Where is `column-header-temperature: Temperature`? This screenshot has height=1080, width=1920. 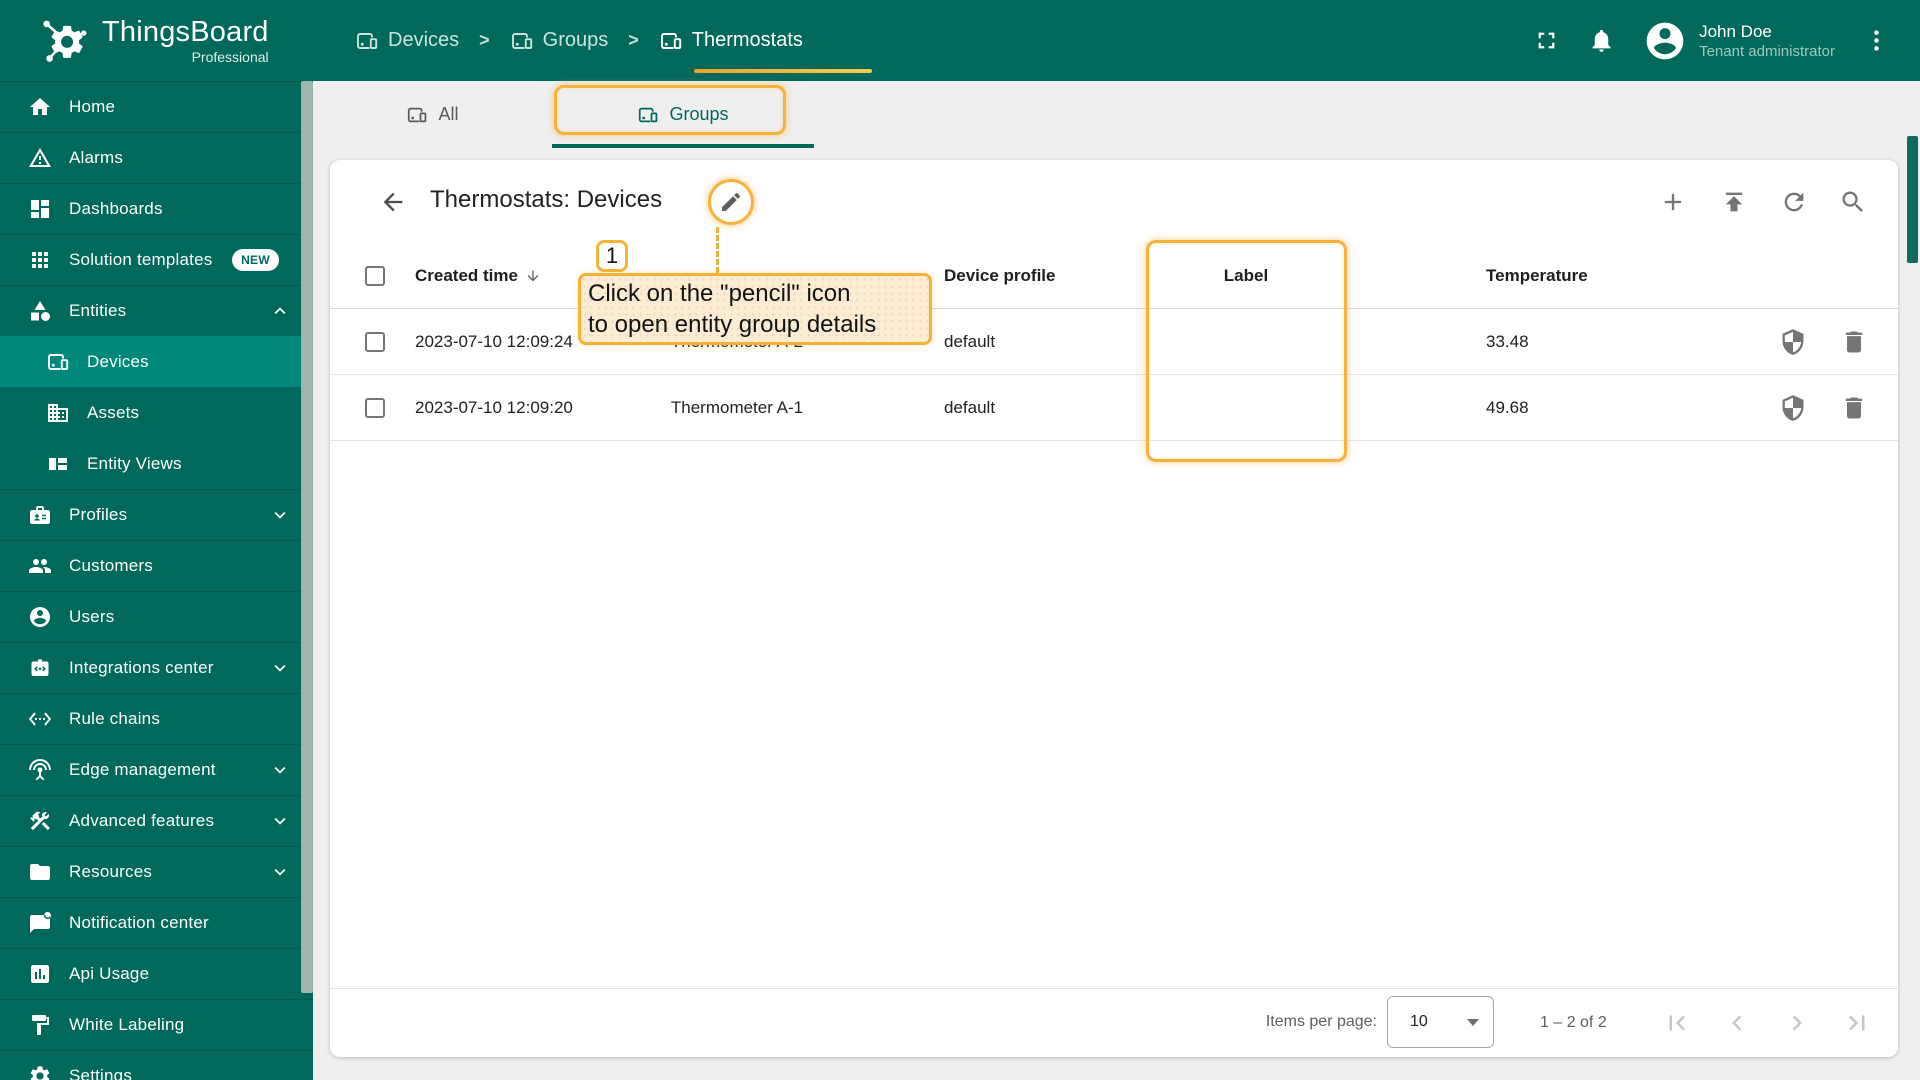 column-header-temperature: Temperature is located at coordinates (1537, 276).